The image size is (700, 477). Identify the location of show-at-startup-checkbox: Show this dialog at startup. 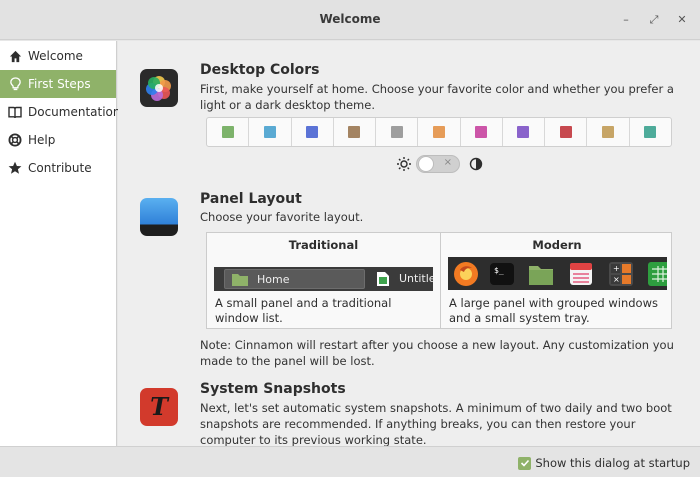
(604, 463).